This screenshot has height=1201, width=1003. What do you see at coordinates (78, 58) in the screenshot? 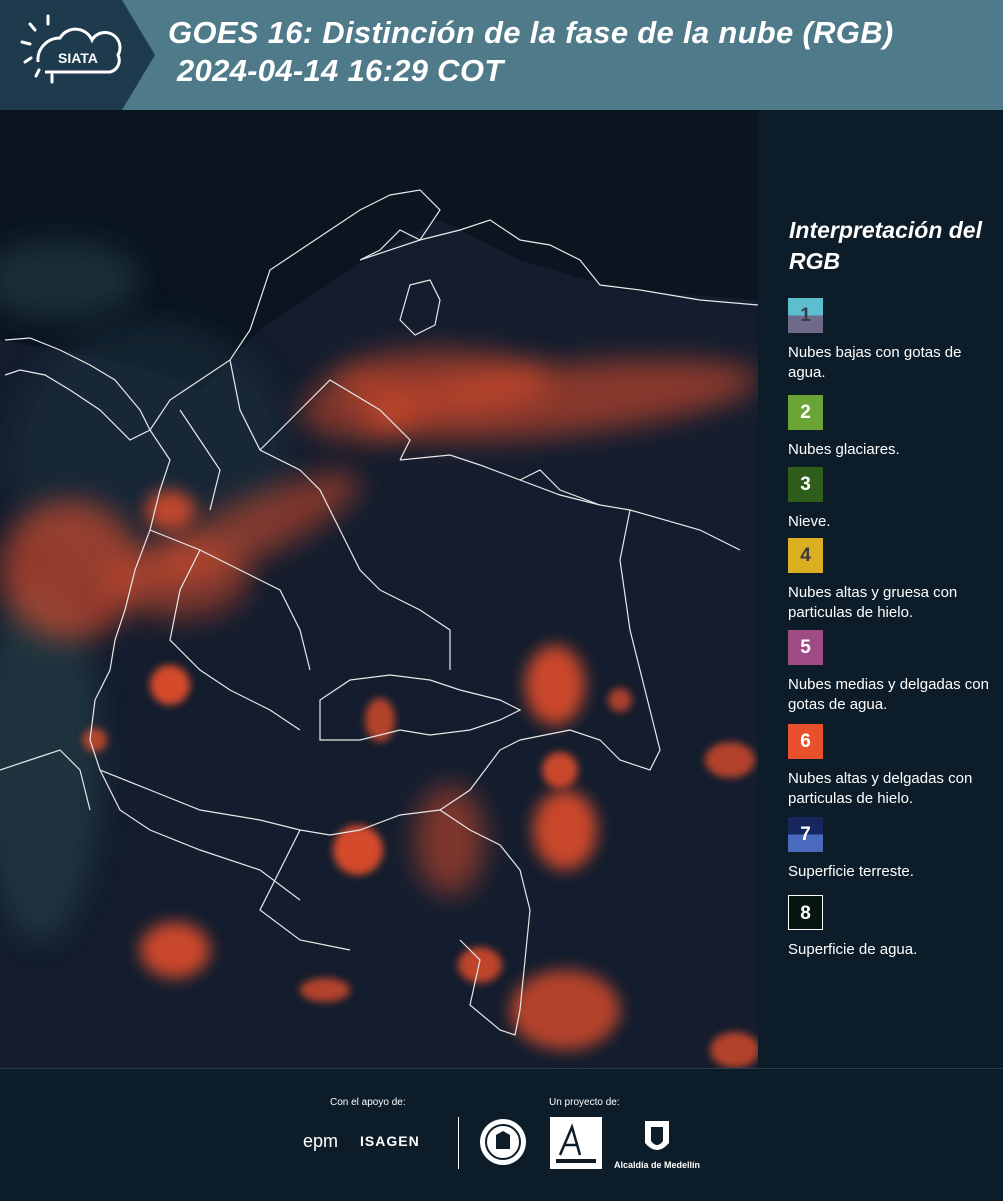
I see `svg-text: SIATA` at bounding box center [78, 58].